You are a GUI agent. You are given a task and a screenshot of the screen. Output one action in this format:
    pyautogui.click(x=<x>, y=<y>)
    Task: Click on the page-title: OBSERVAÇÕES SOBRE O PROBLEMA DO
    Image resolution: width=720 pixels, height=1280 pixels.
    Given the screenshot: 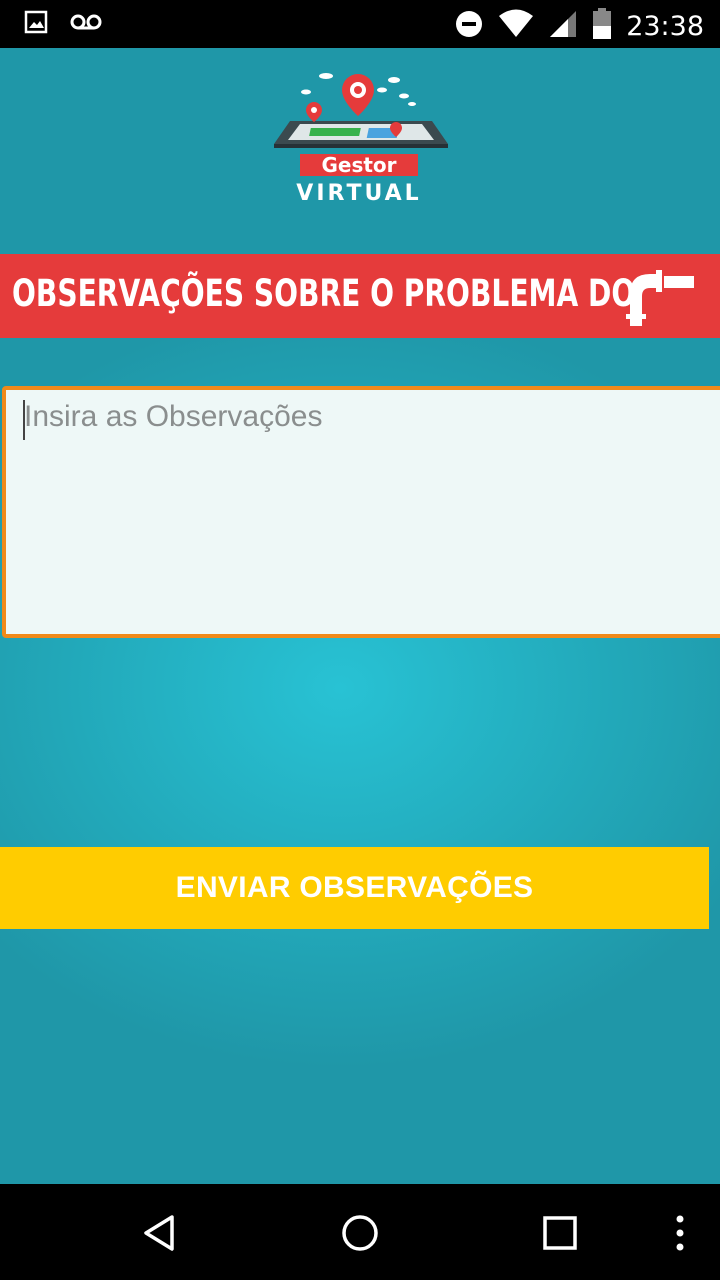 What is the action you would take?
    pyautogui.click(x=324, y=293)
    